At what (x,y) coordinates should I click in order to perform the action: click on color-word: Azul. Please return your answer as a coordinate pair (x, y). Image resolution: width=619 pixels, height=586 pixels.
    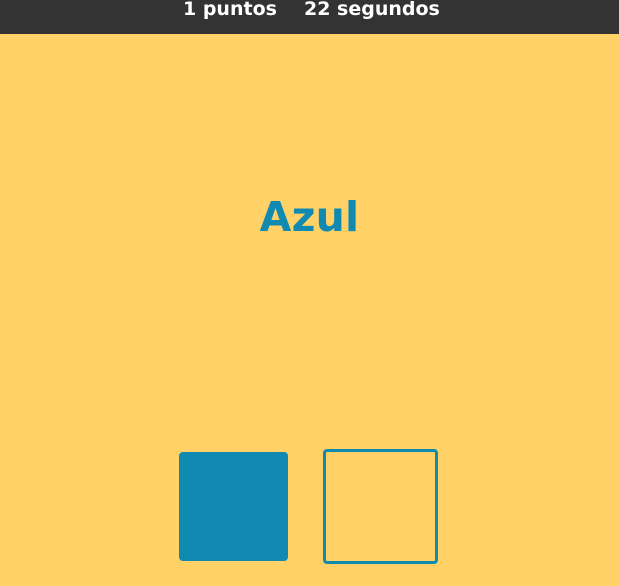
    Looking at the image, I should click on (309, 217).